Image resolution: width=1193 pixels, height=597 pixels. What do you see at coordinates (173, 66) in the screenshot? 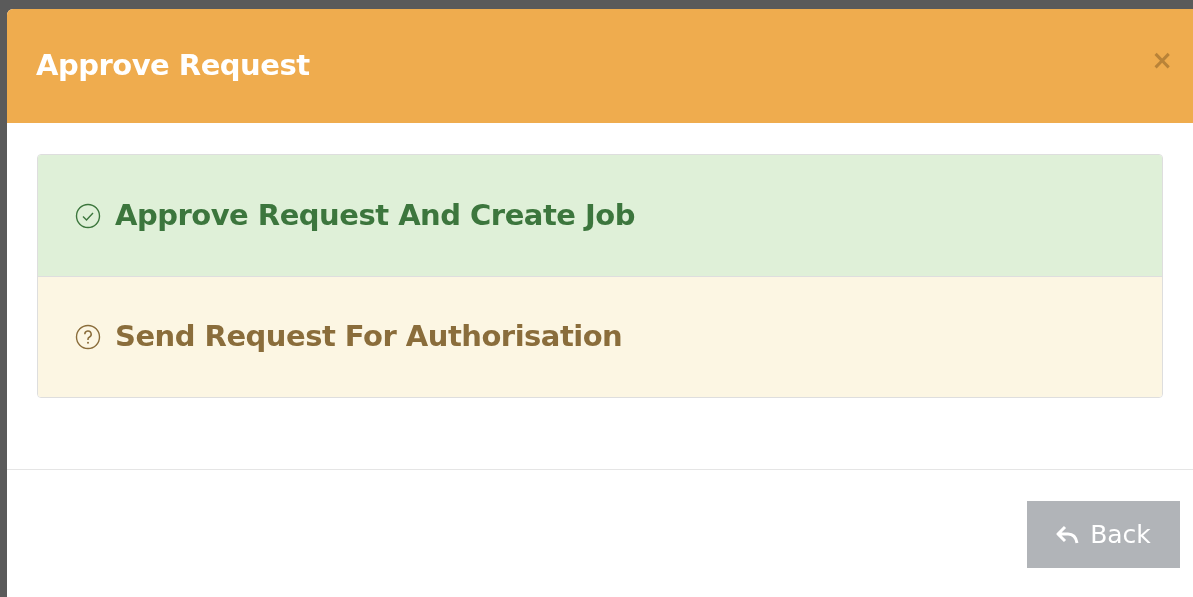
I see `dialog-title: Approve Request` at bounding box center [173, 66].